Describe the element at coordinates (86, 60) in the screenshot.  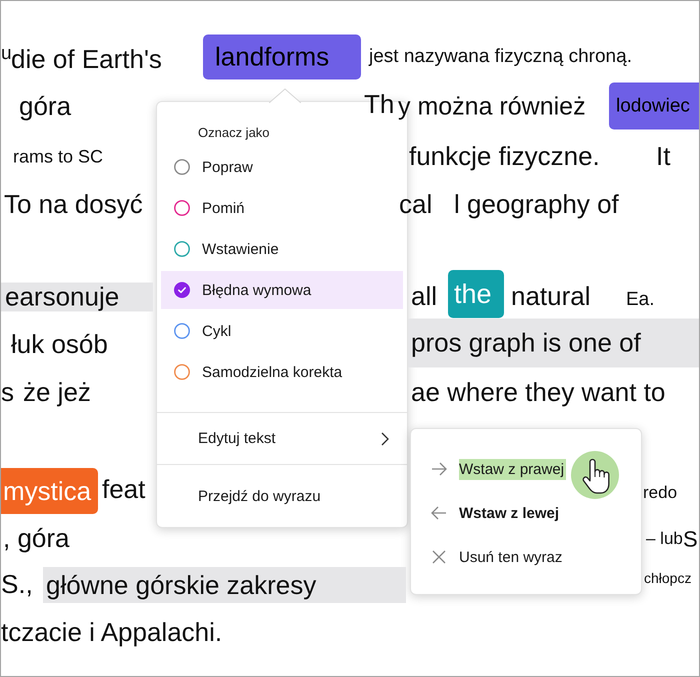
I see `document-text: die of Earth's` at that location.